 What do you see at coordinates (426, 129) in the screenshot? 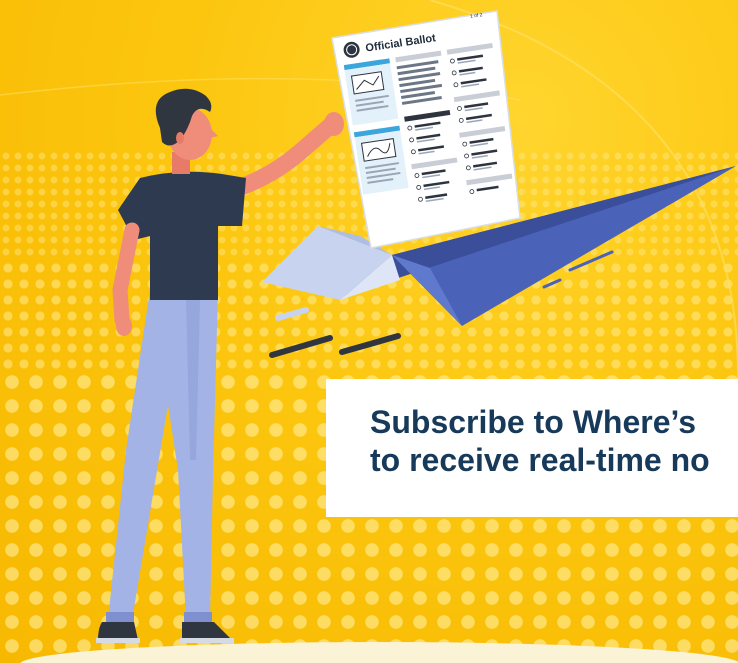
I see `ballot-paper: Official Ballot 1 of 2` at bounding box center [426, 129].